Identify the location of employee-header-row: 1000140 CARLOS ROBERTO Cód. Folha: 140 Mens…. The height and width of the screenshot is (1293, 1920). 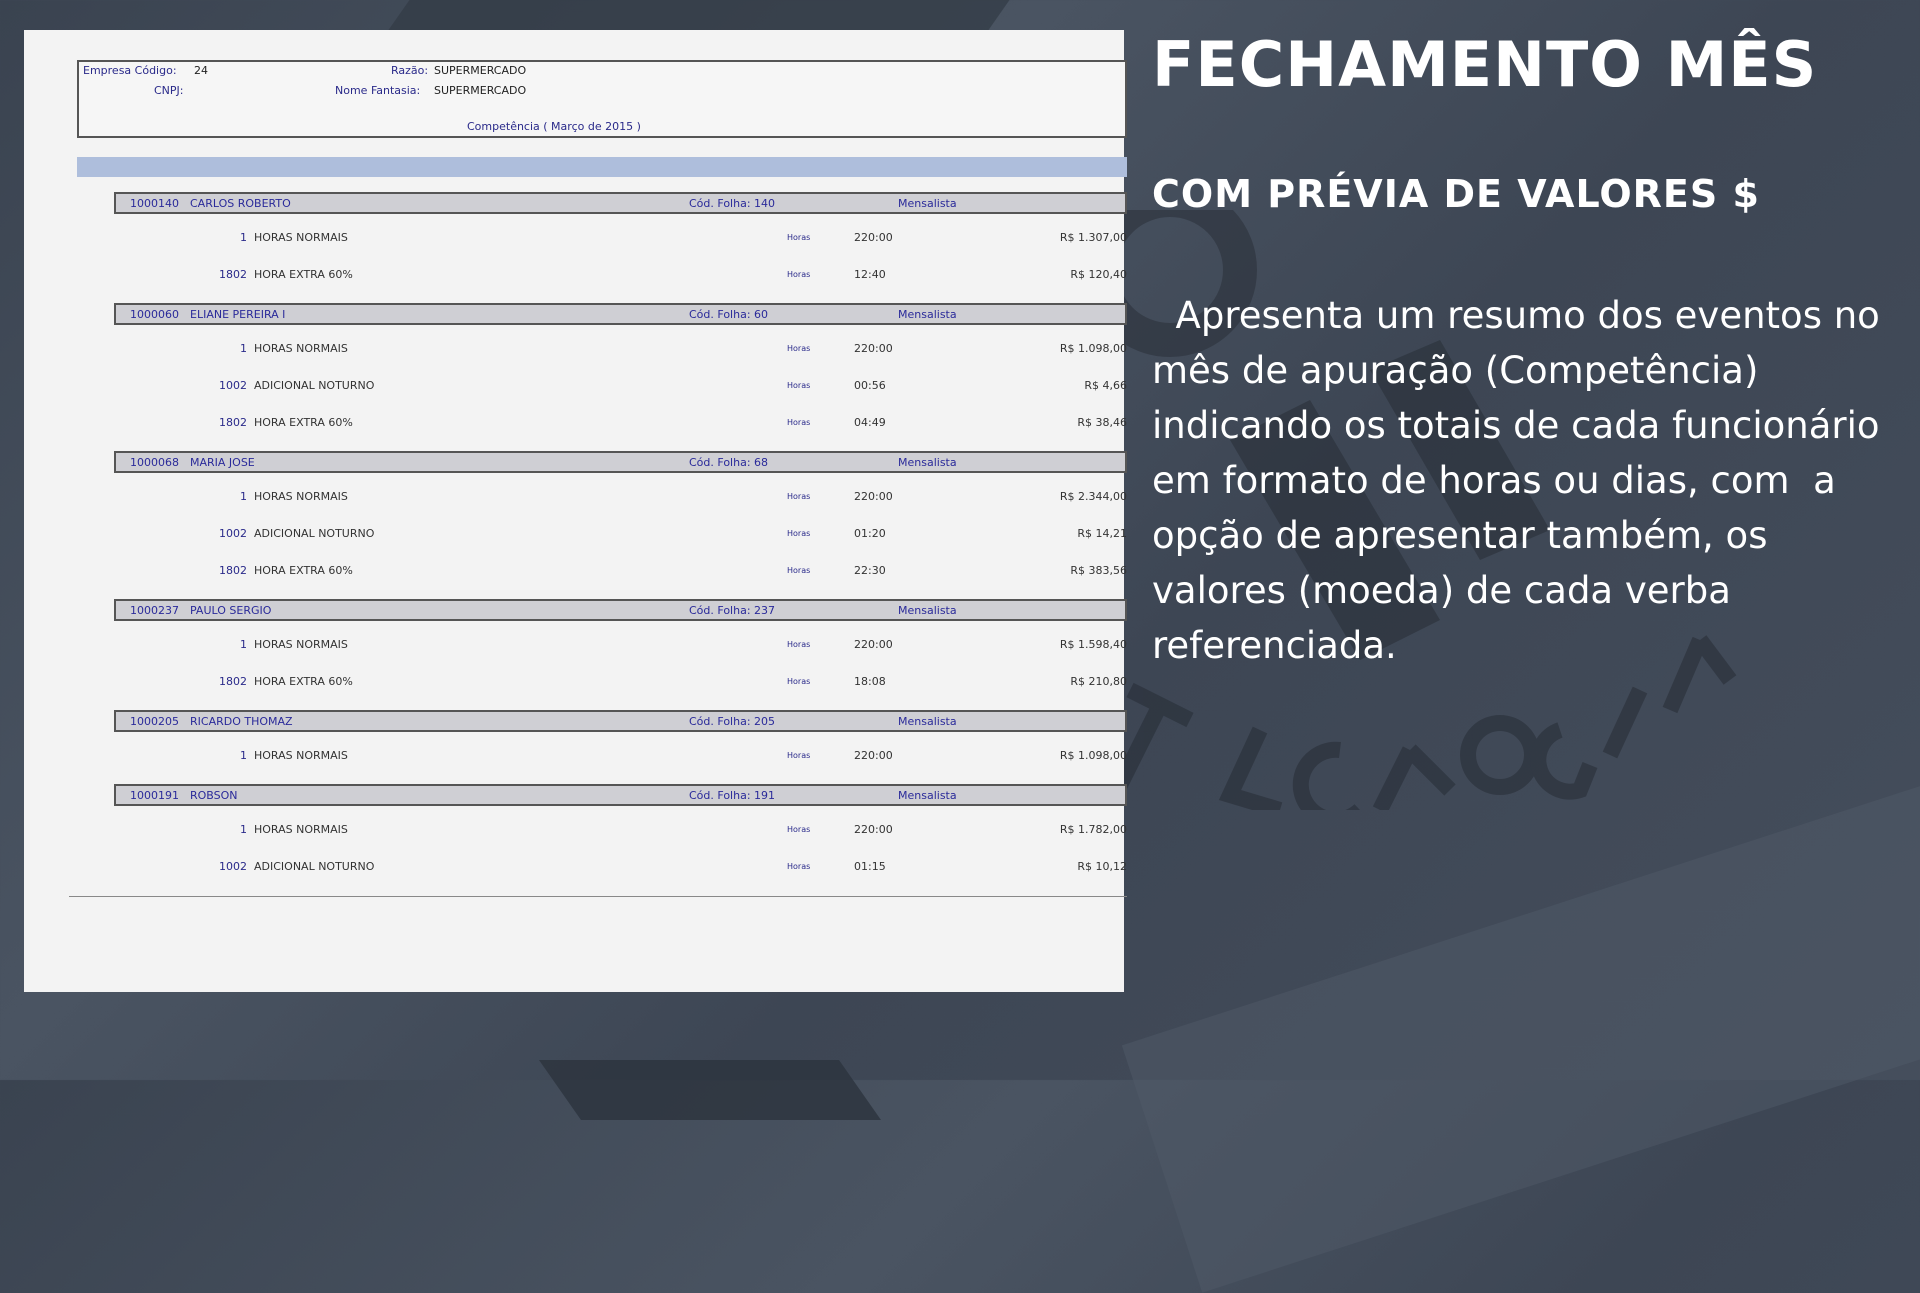
(620, 203).